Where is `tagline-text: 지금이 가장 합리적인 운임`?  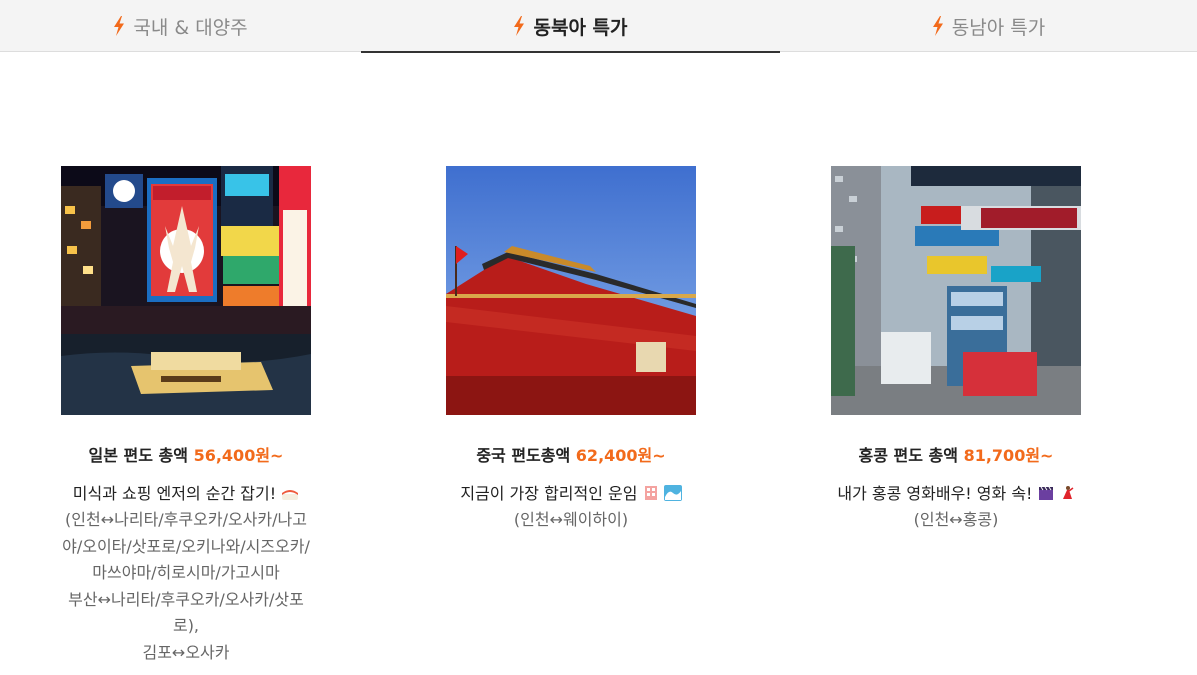
tagline-text: 지금이 가장 합리적인 운임 is located at coordinates (549, 493).